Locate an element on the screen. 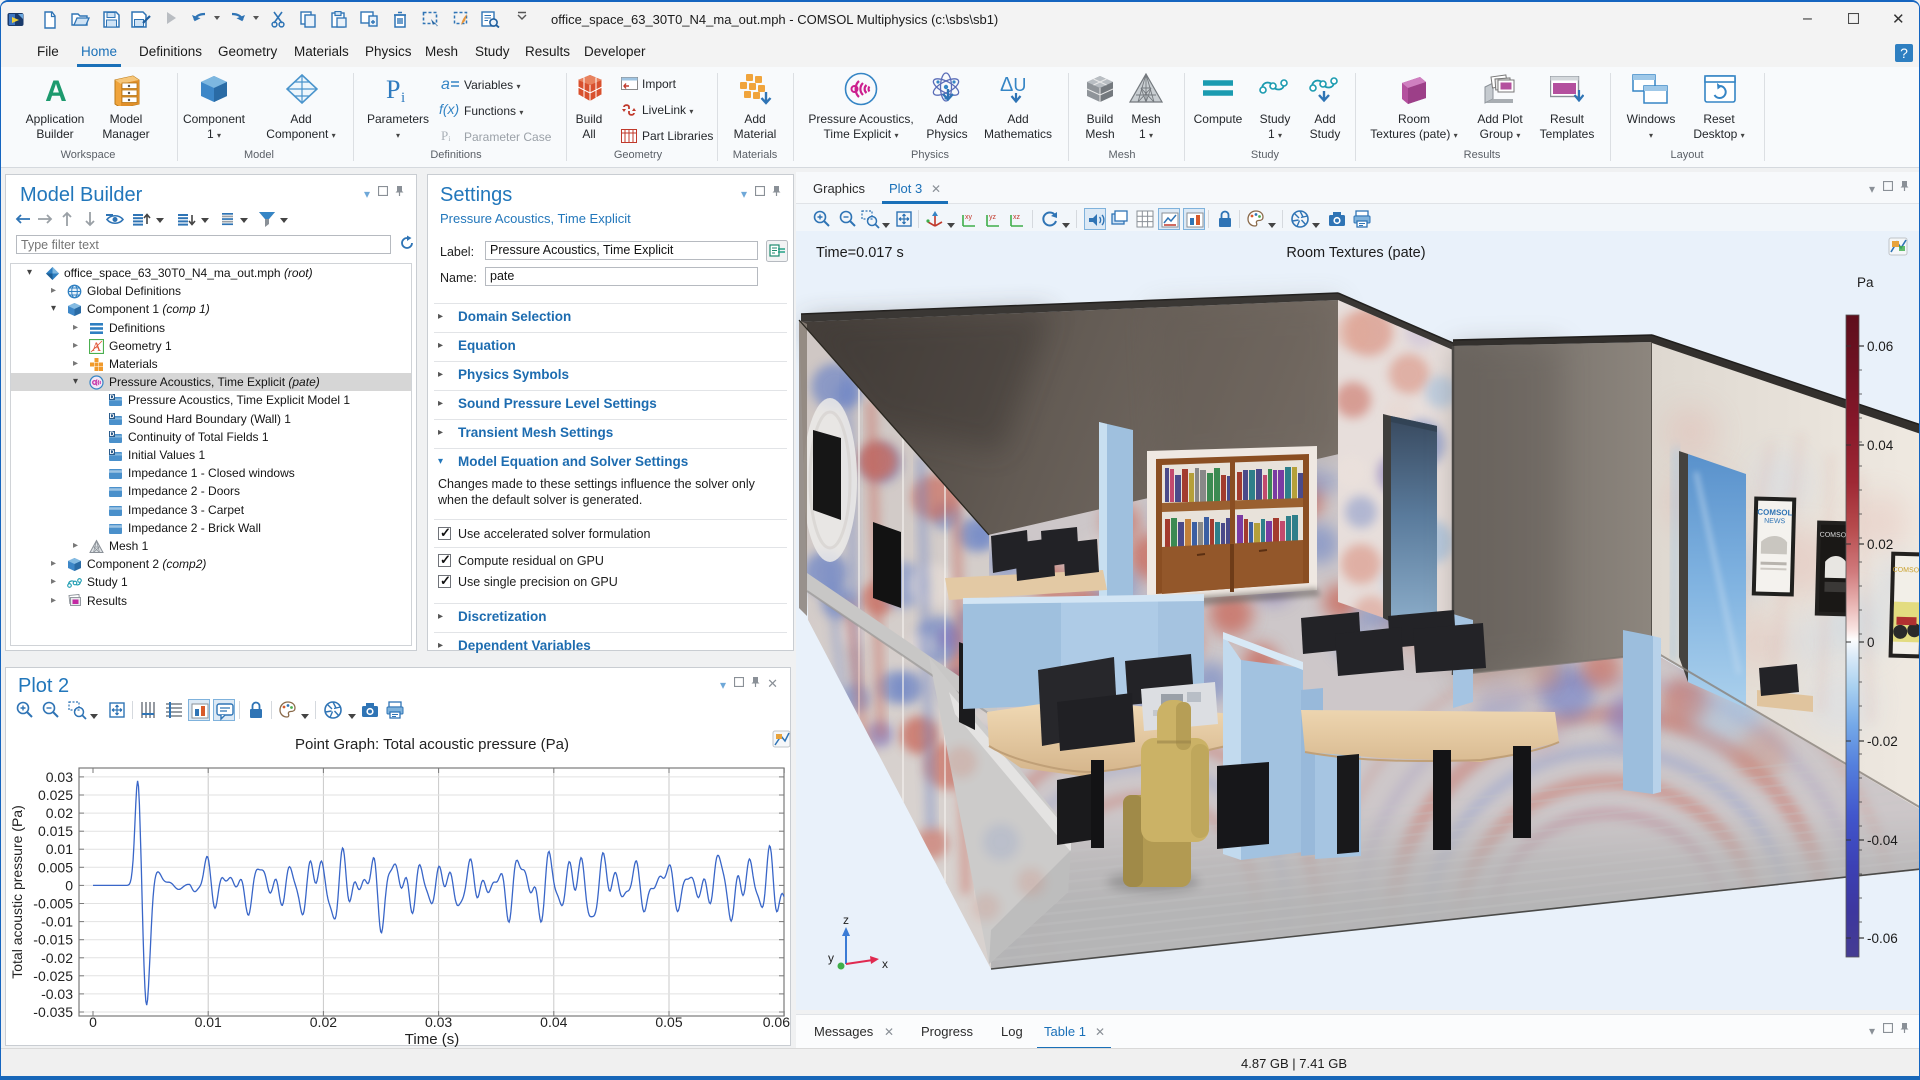  svg-text: -0.01 is located at coordinates (57, 922).